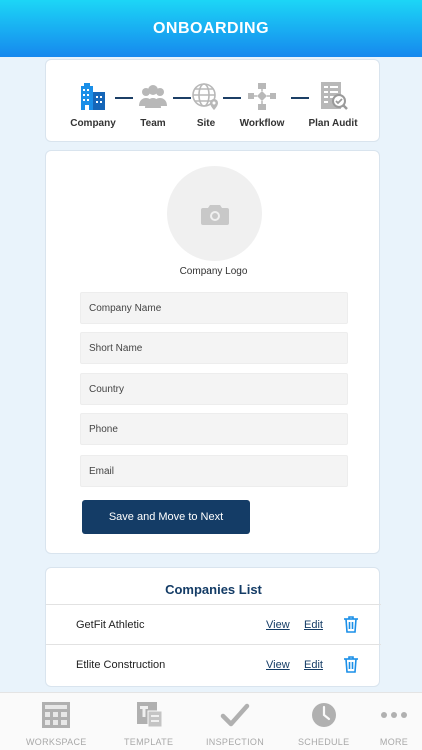 This screenshot has width=422, height=750. I want to click on app-header: ONBOARDING, so click(211, 28).